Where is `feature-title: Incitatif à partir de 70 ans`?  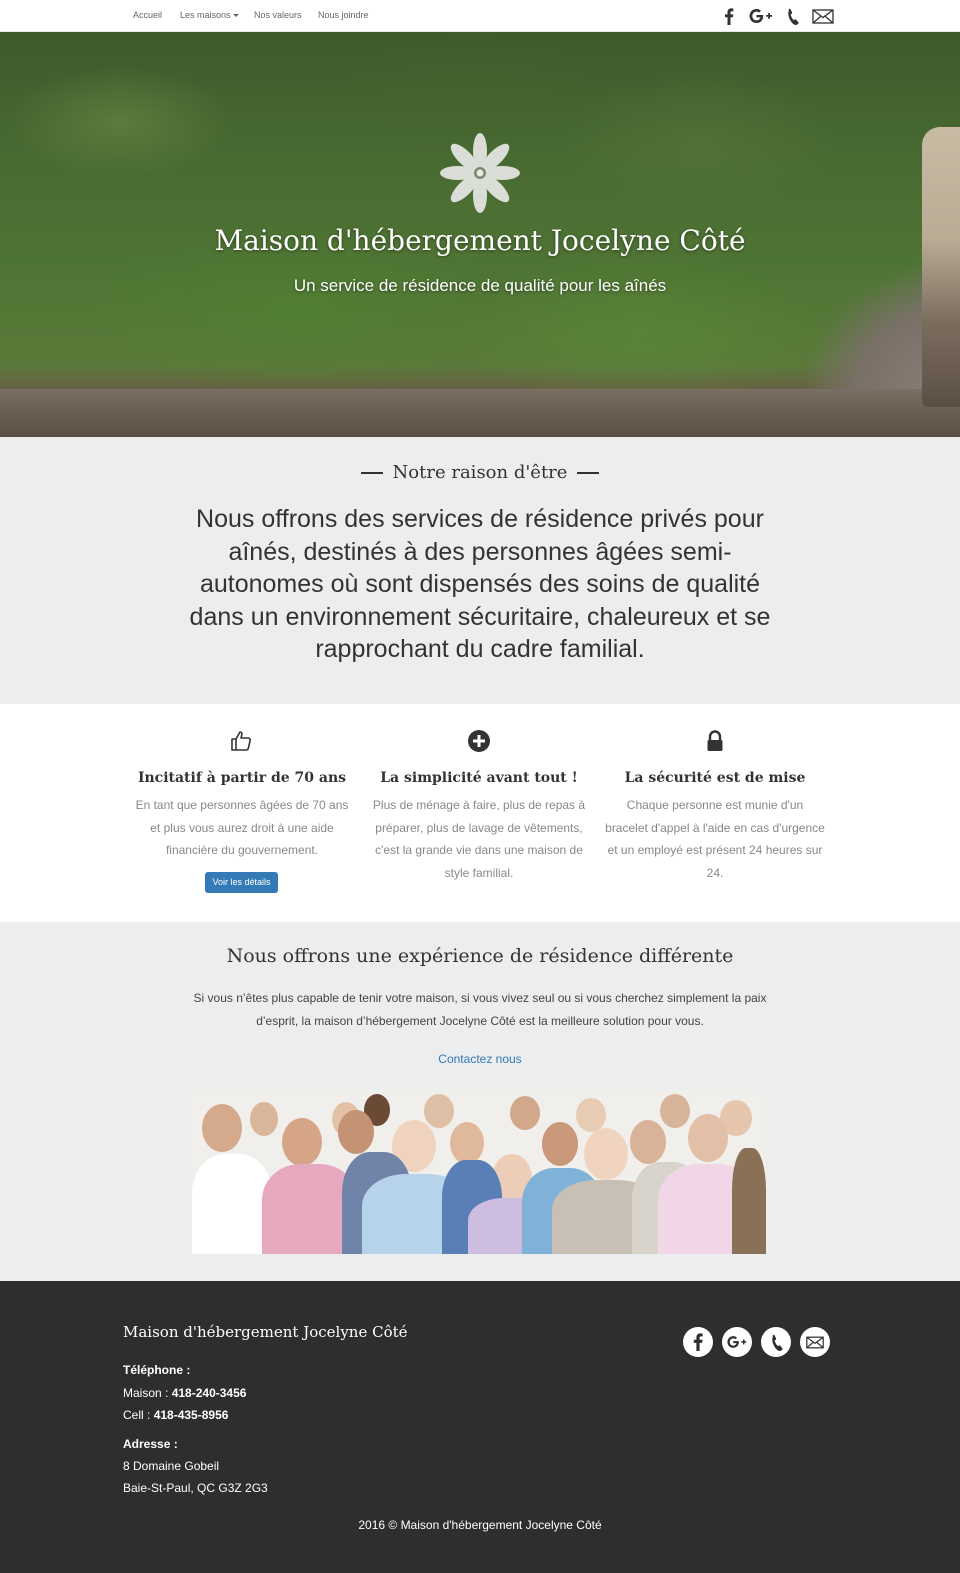
feature-title: Incitatif à partir de 70 ans is located at coordinates (242, 778).